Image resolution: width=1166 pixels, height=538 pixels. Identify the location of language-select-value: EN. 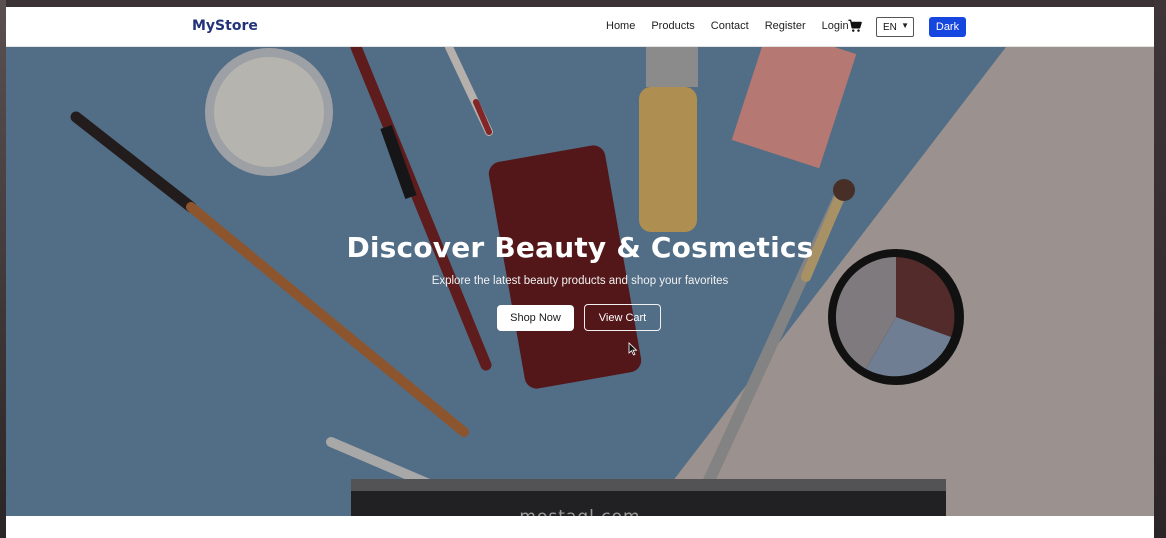
(890, 27).